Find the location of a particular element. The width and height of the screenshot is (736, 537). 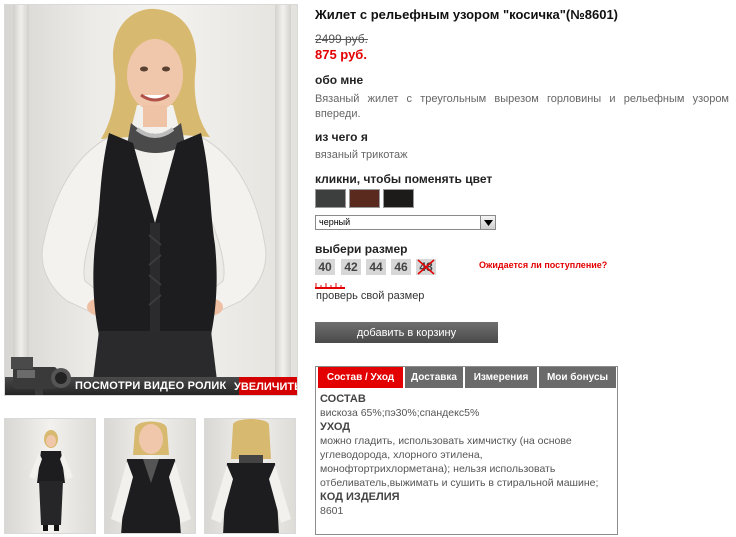

size-heading: выбери размер is located at coordinates (361, 249).